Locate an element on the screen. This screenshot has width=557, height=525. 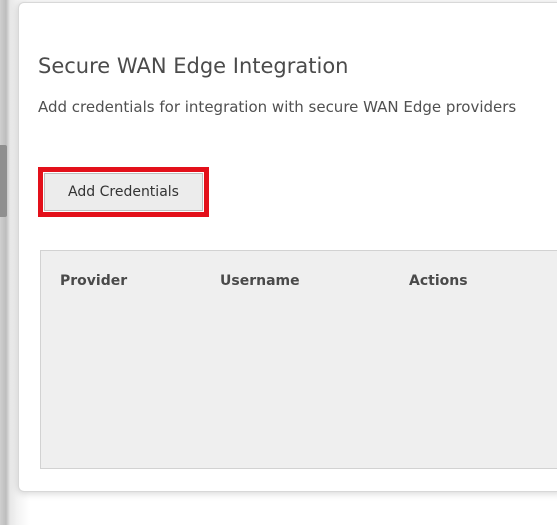
column-header-actions: Actions is located at coordinates (438, 281).